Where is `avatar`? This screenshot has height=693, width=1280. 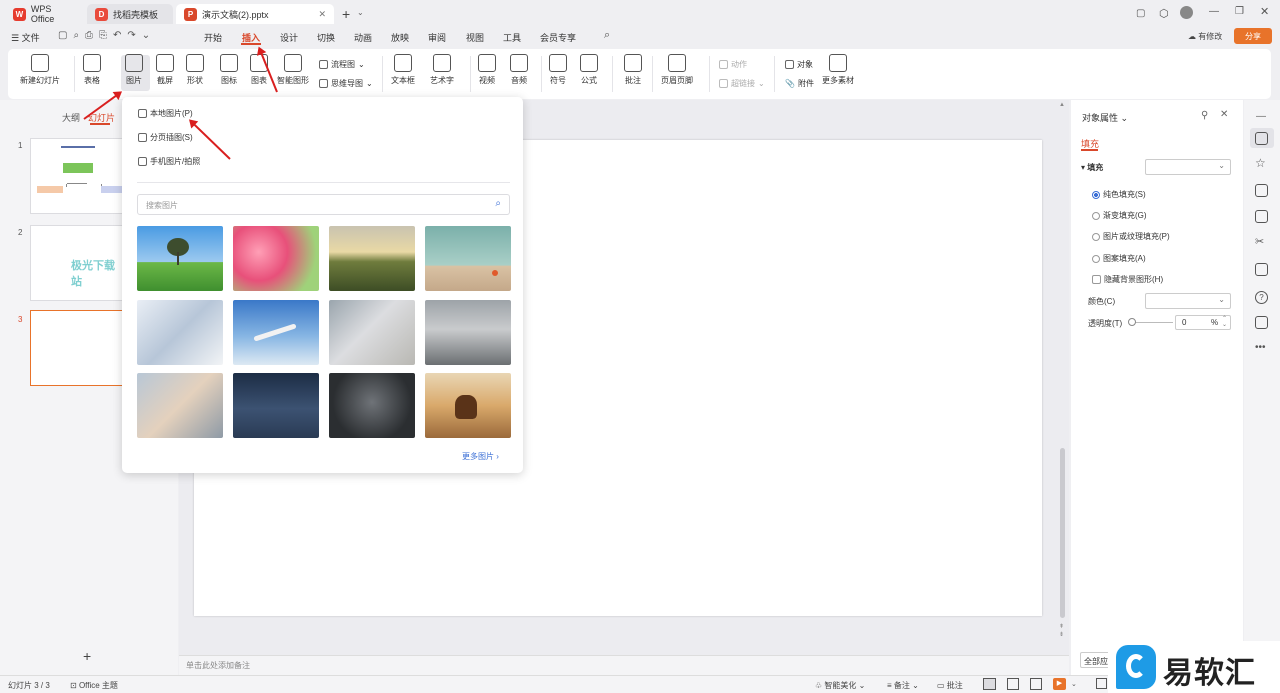
avatar is located at coordinates (1186, 12).